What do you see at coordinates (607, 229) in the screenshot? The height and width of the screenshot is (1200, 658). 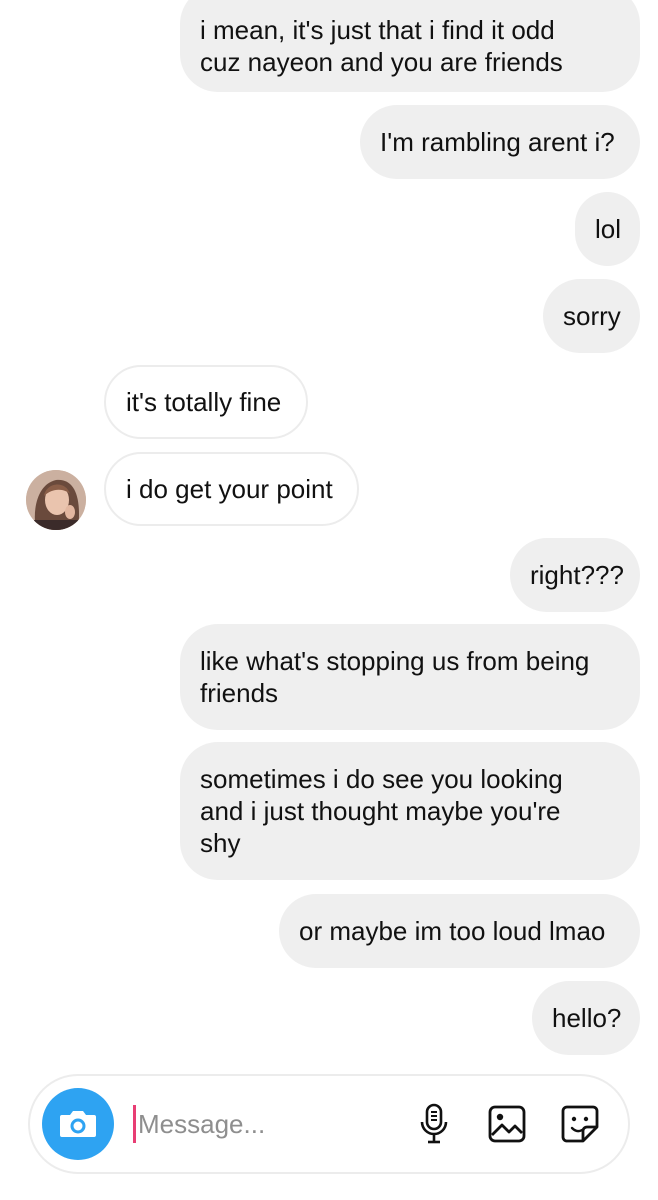 I see `message-bubble-sent: lol` at bounding box center [607, 229].